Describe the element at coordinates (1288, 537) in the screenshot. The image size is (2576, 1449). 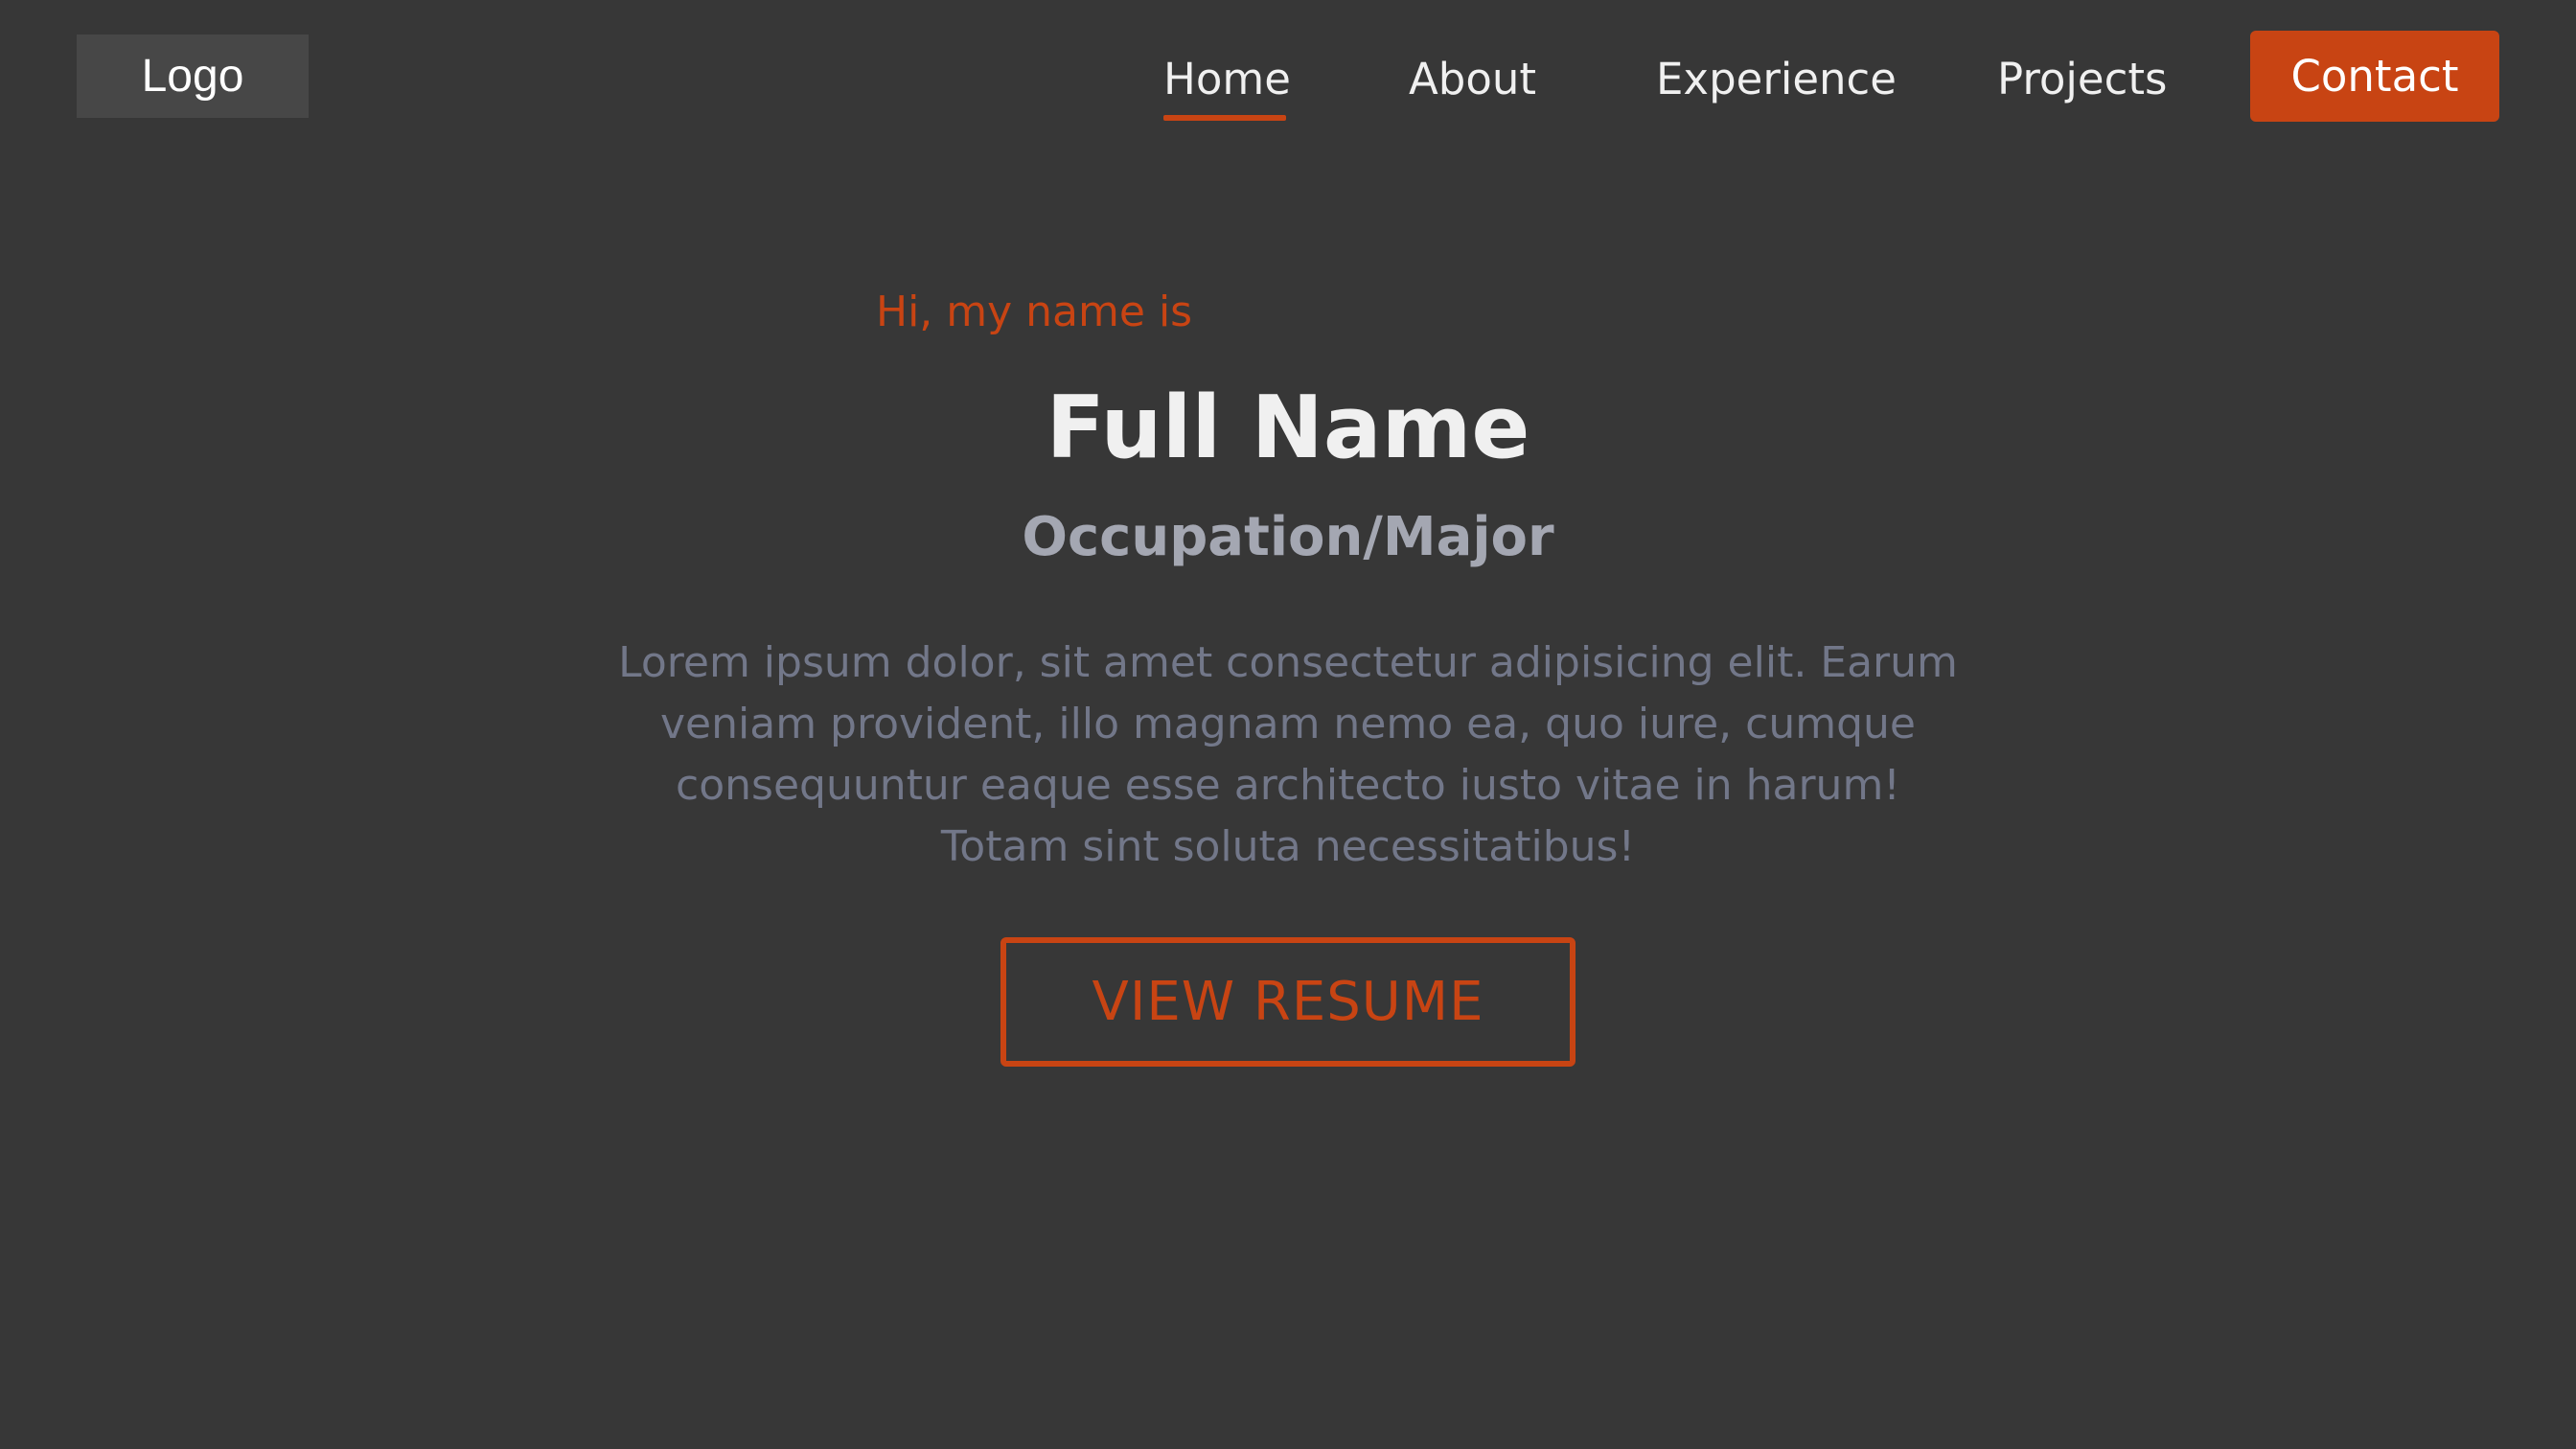
I see `occupation-subheading: Occupation/Major` at that location.